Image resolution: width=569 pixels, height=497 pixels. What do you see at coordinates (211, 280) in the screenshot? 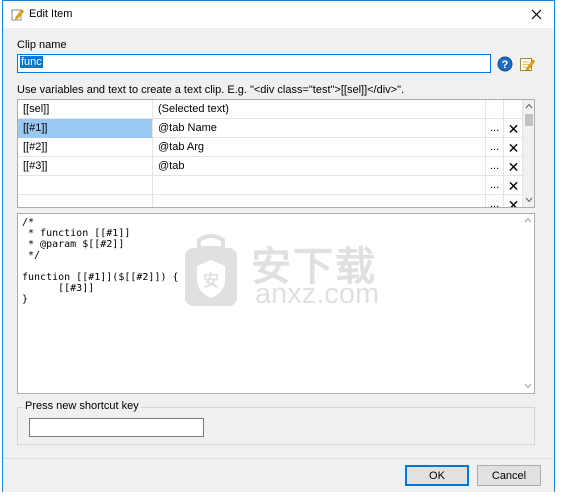
I see `svg-text: 安` at bounding box center [211, 280].